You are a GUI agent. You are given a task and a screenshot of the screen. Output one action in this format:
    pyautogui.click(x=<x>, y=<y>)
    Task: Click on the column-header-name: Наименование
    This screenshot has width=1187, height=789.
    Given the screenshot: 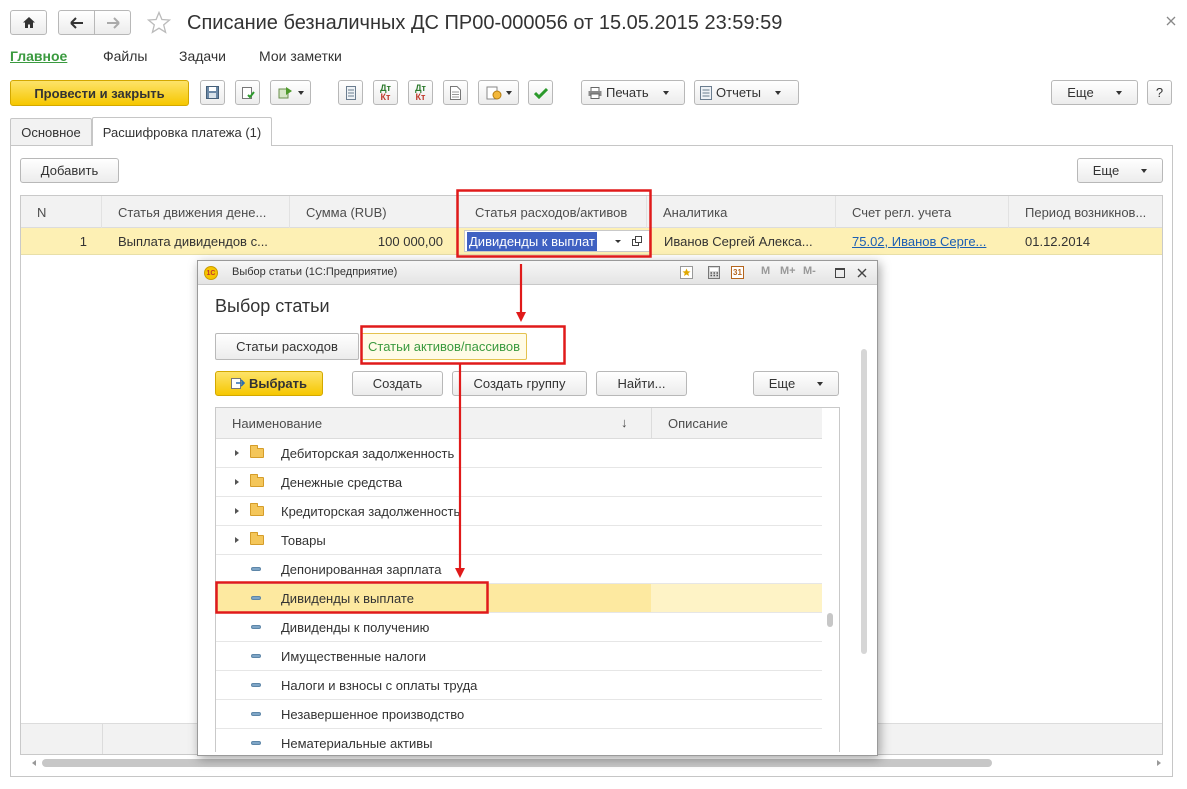 What is the action you would take?
    pyautogui.click(x=277, y=423)
    